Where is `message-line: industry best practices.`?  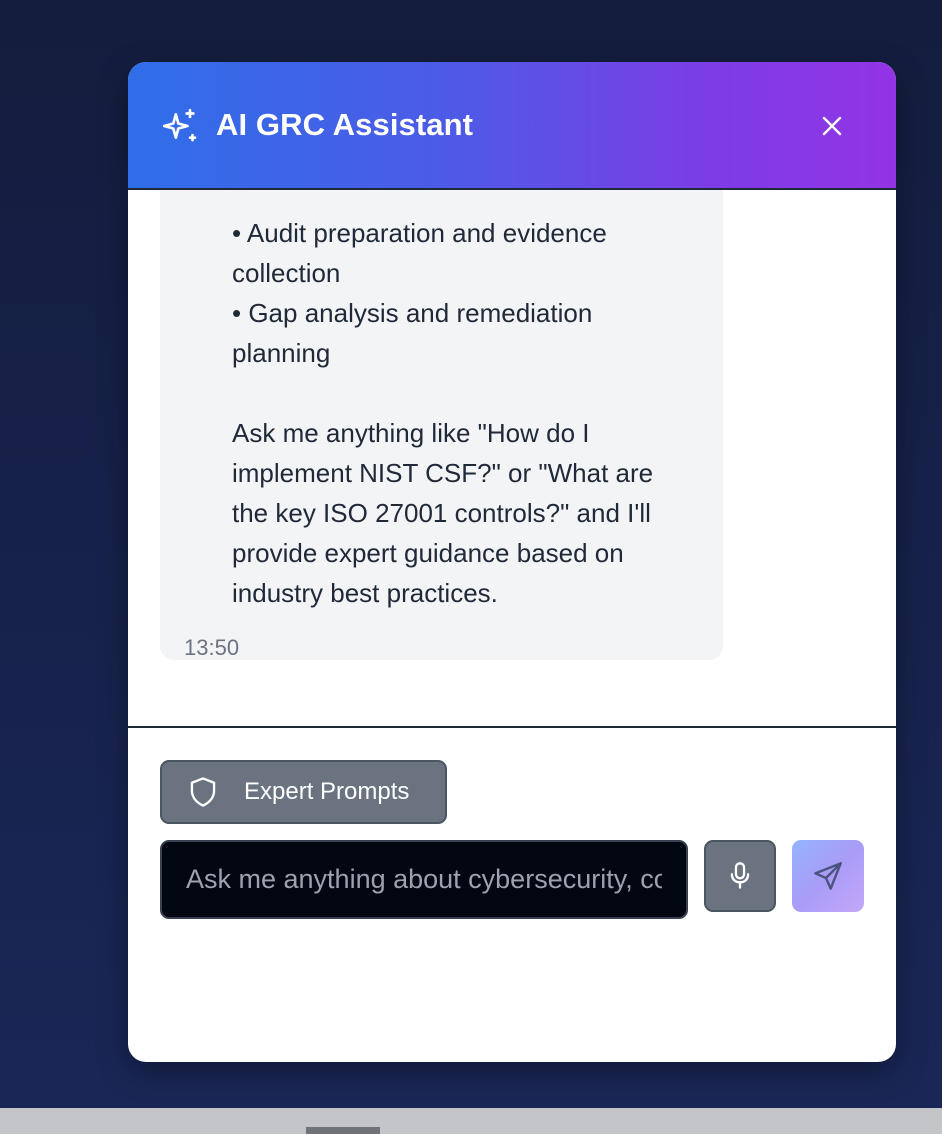 message-line: industry best practices. is located at coordinates (365, 593).